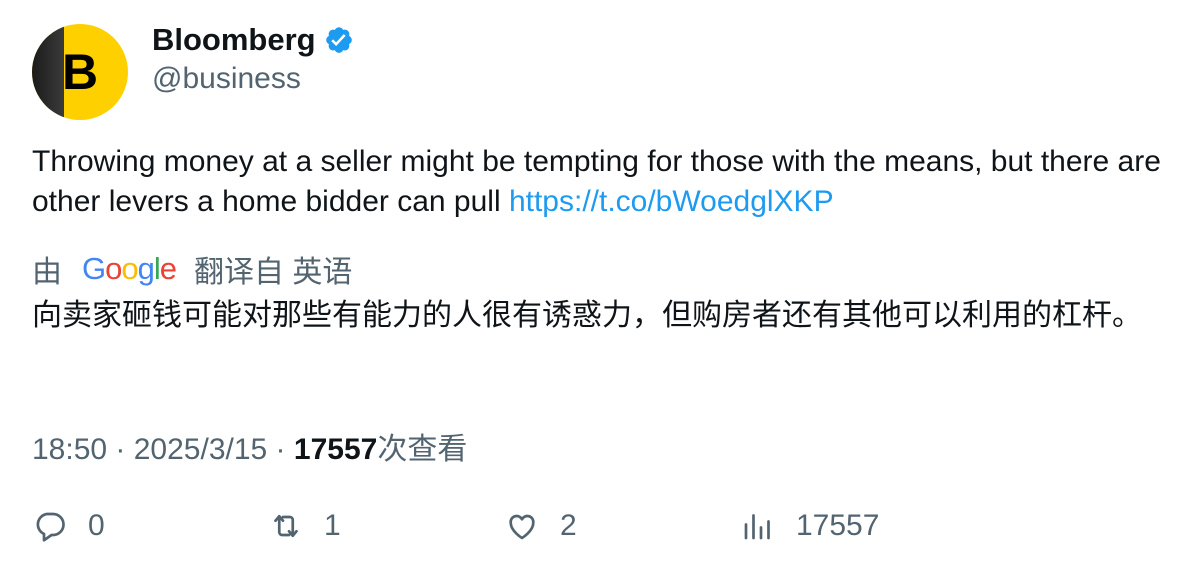  What do you see at coordinates (335, 449) in the screenshot?
I see `views-count: 17557` at bounding box center [335, 449].